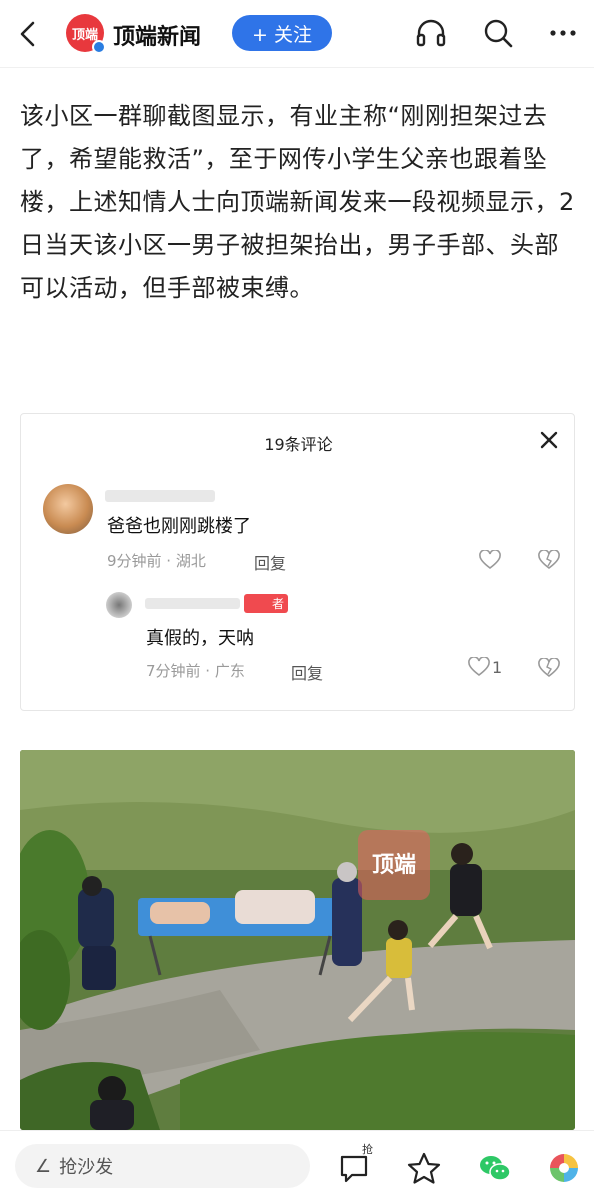 Image resolution: width=594 pixels, height=1200 pixels. I want to click on headphones-icon, so click(431, 33).